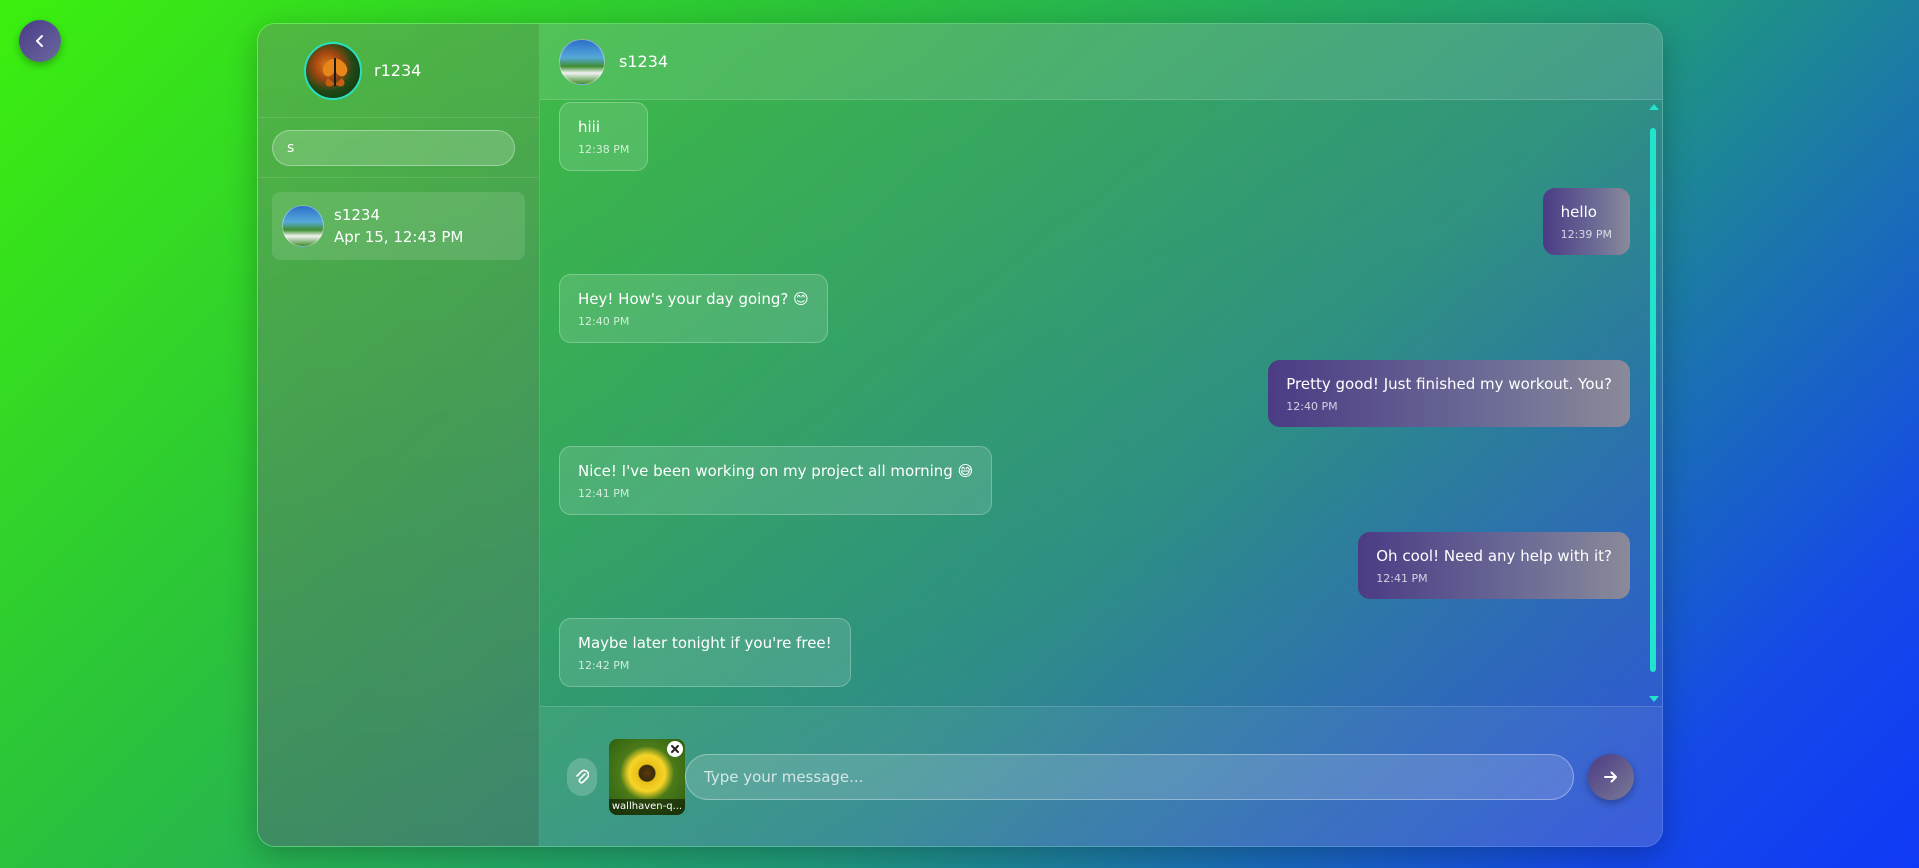 This screenshot has width=1919, height=868. I want to click on message-input, so click(1129, 776).